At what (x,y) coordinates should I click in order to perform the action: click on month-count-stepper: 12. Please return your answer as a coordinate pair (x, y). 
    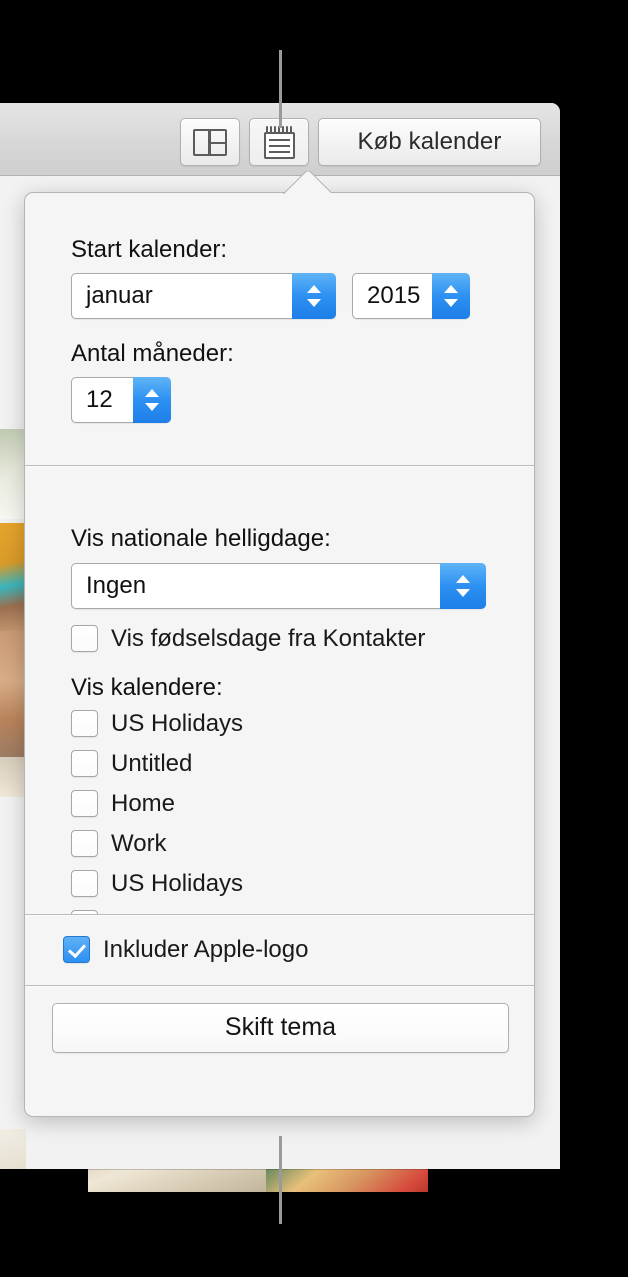
    Looking at the image, I should click on (121, 400).